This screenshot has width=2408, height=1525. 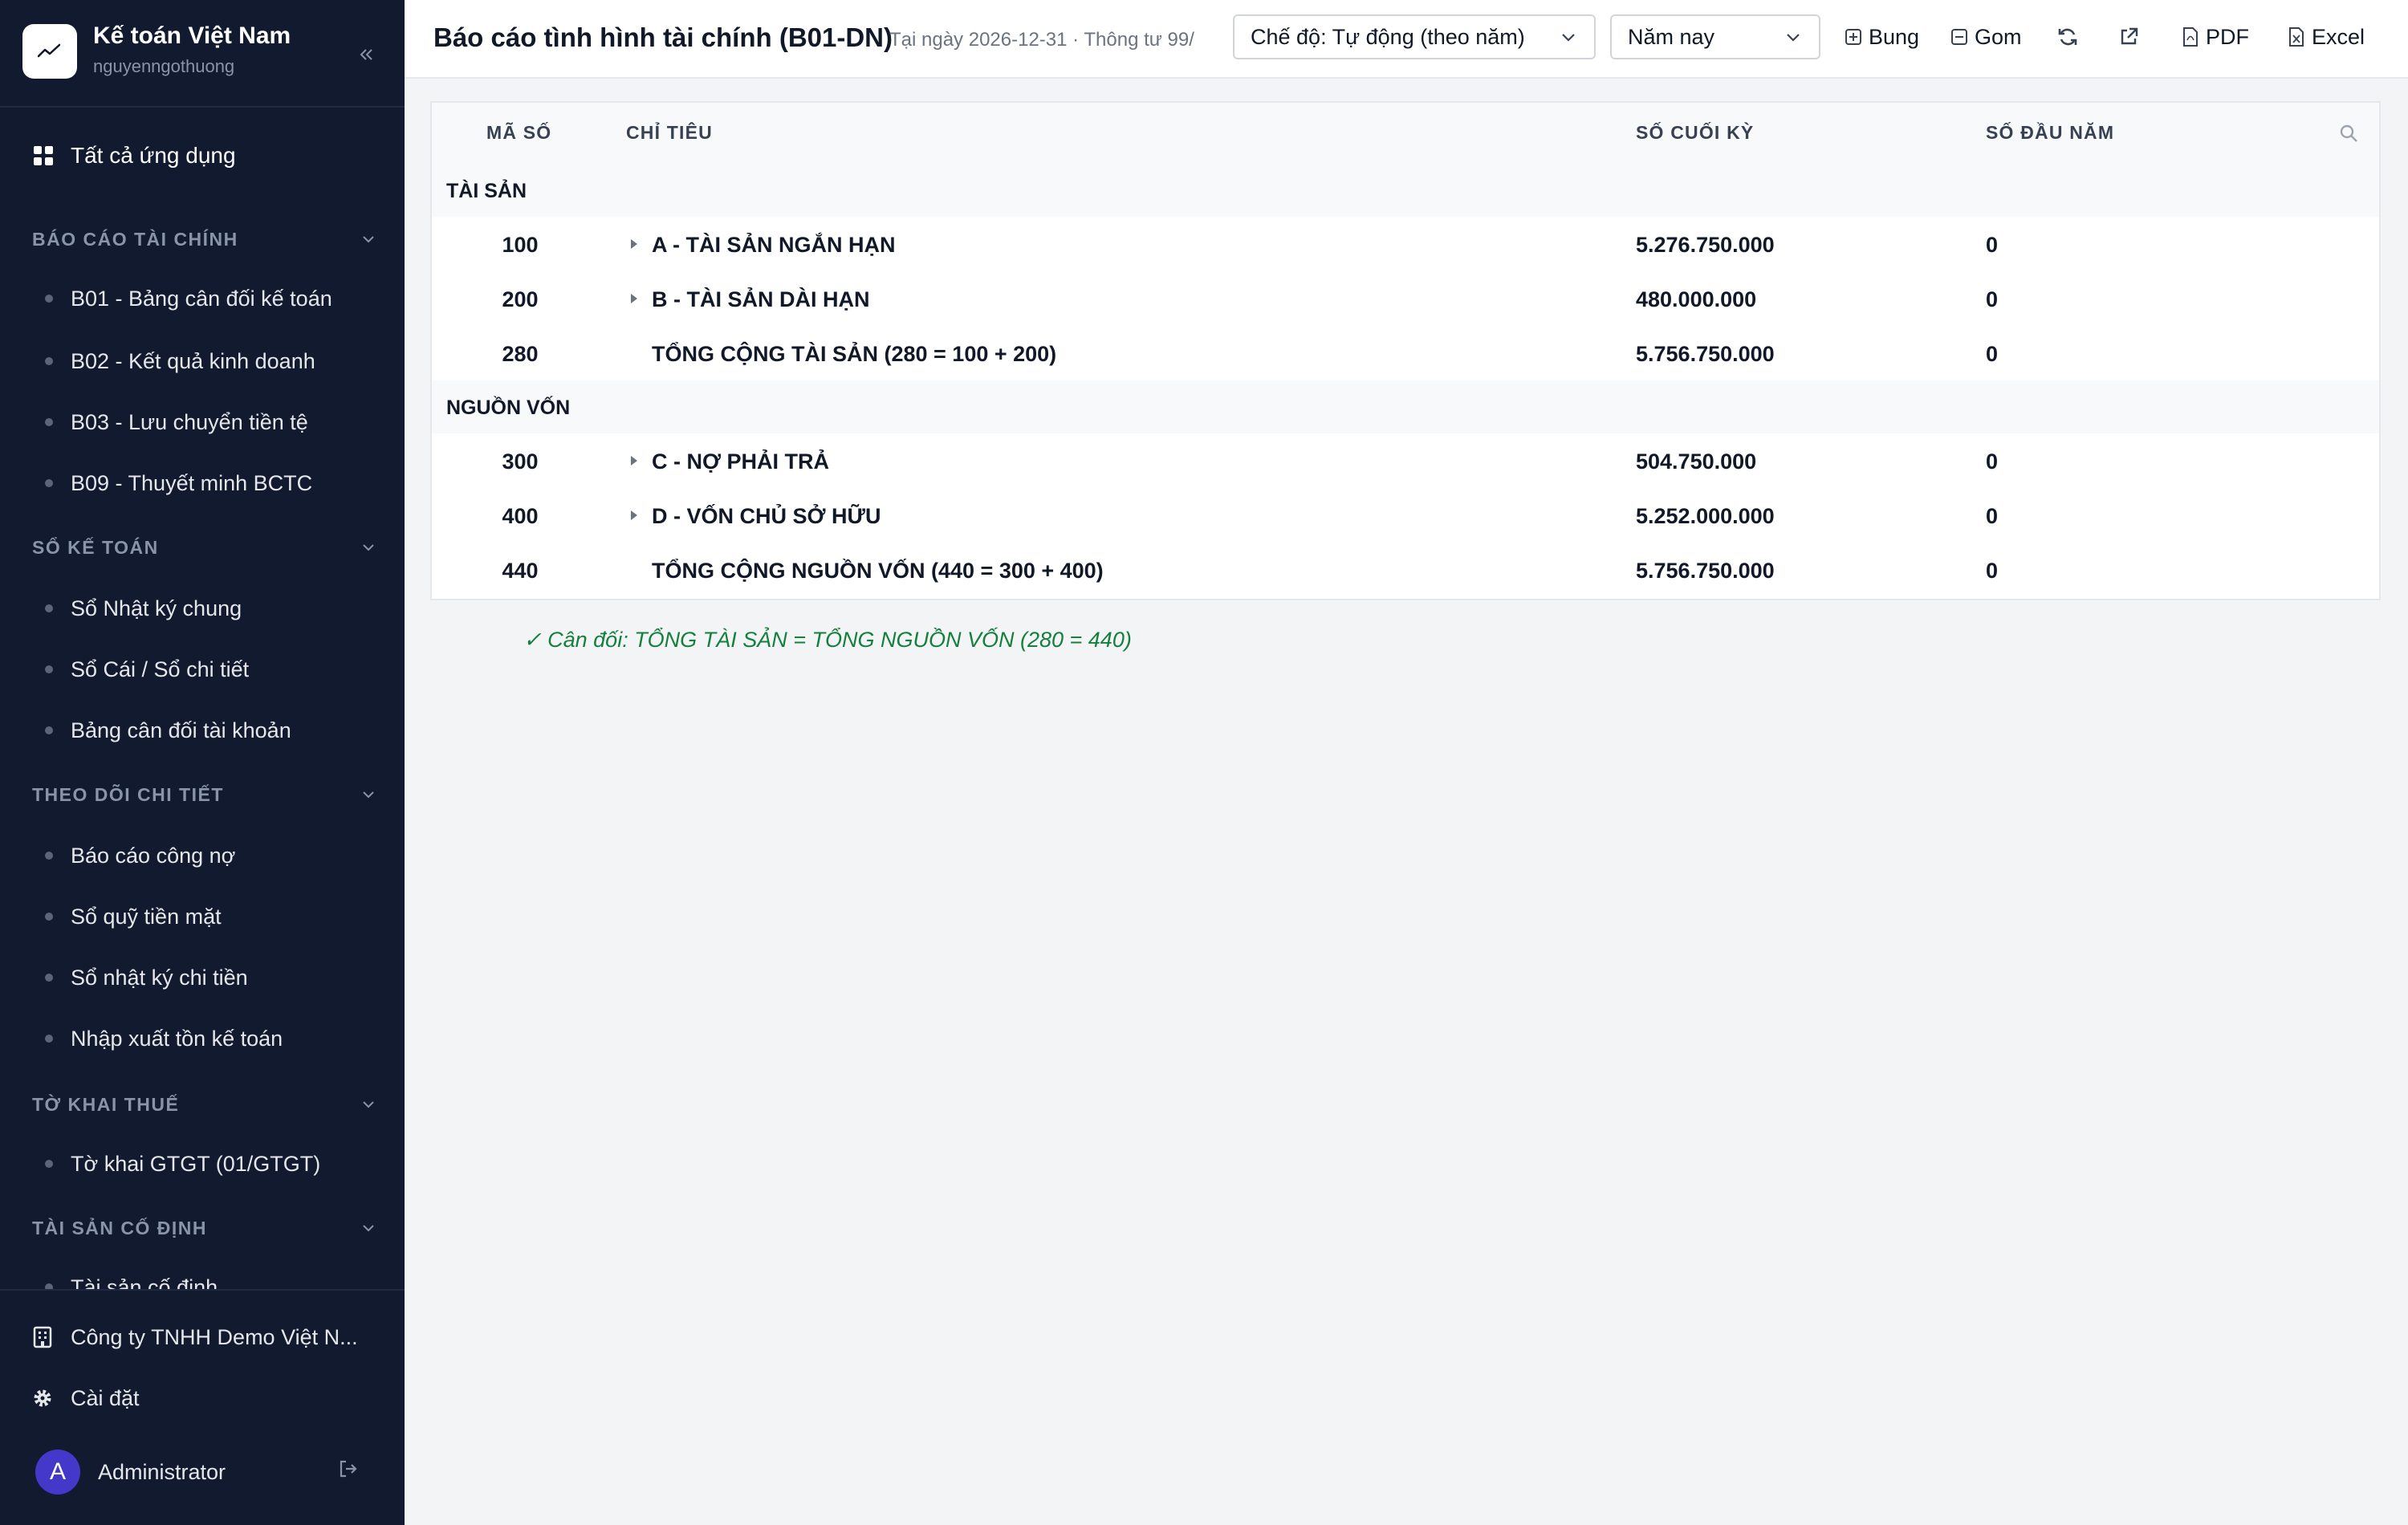 What do you see at coordinates (156, 608) in the screenshot?
I see `sidebar-item-label: Sổ Nhật ký chung` at bounding box center [156, 608].